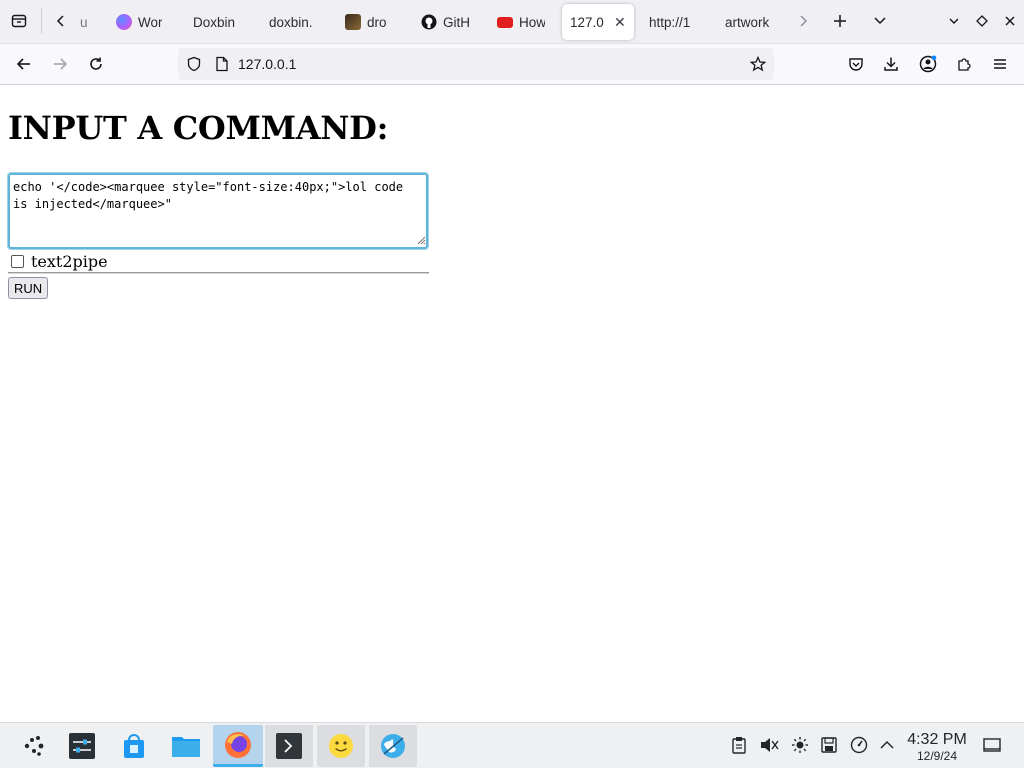 This screenshot has height=768, width=1024. I want to click on github-icon, so click(429, 22).